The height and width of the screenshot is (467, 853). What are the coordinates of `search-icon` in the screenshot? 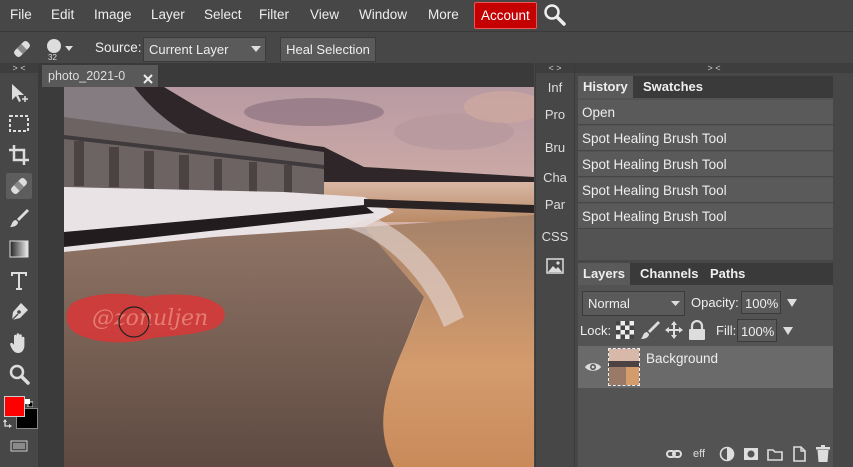 It's located at (555, 15).